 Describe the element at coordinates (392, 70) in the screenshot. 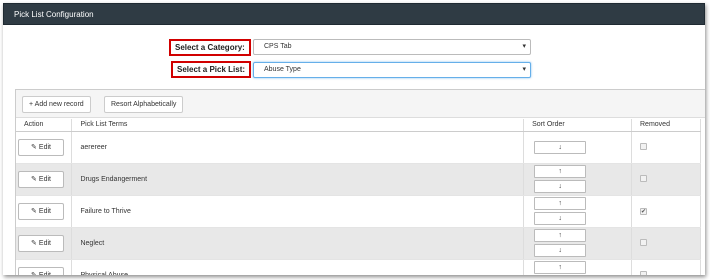

I see `picklist-select: Abuse Type ▾` at that location.